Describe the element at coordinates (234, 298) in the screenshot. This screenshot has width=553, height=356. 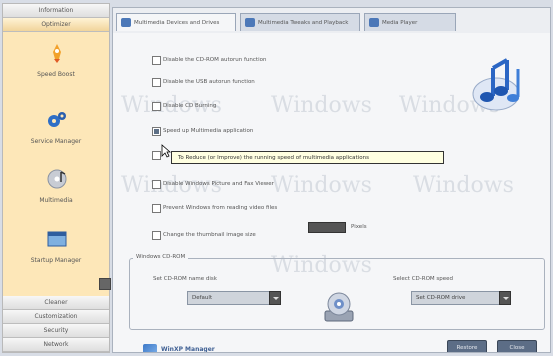
I see `cdrom-name-select: Default` at that location.